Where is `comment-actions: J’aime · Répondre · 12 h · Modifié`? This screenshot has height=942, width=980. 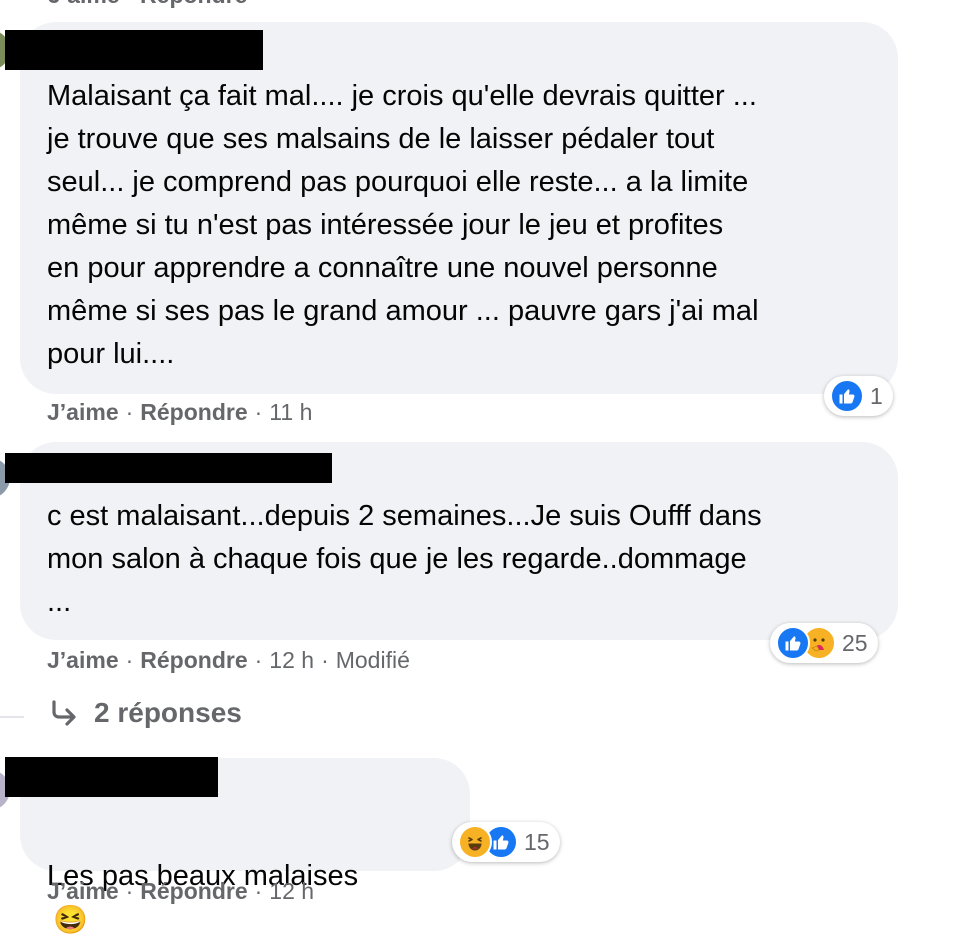
comment-actions: J’aime · Répondre · 12 h · Modifié is located at coordinates (228, 660).